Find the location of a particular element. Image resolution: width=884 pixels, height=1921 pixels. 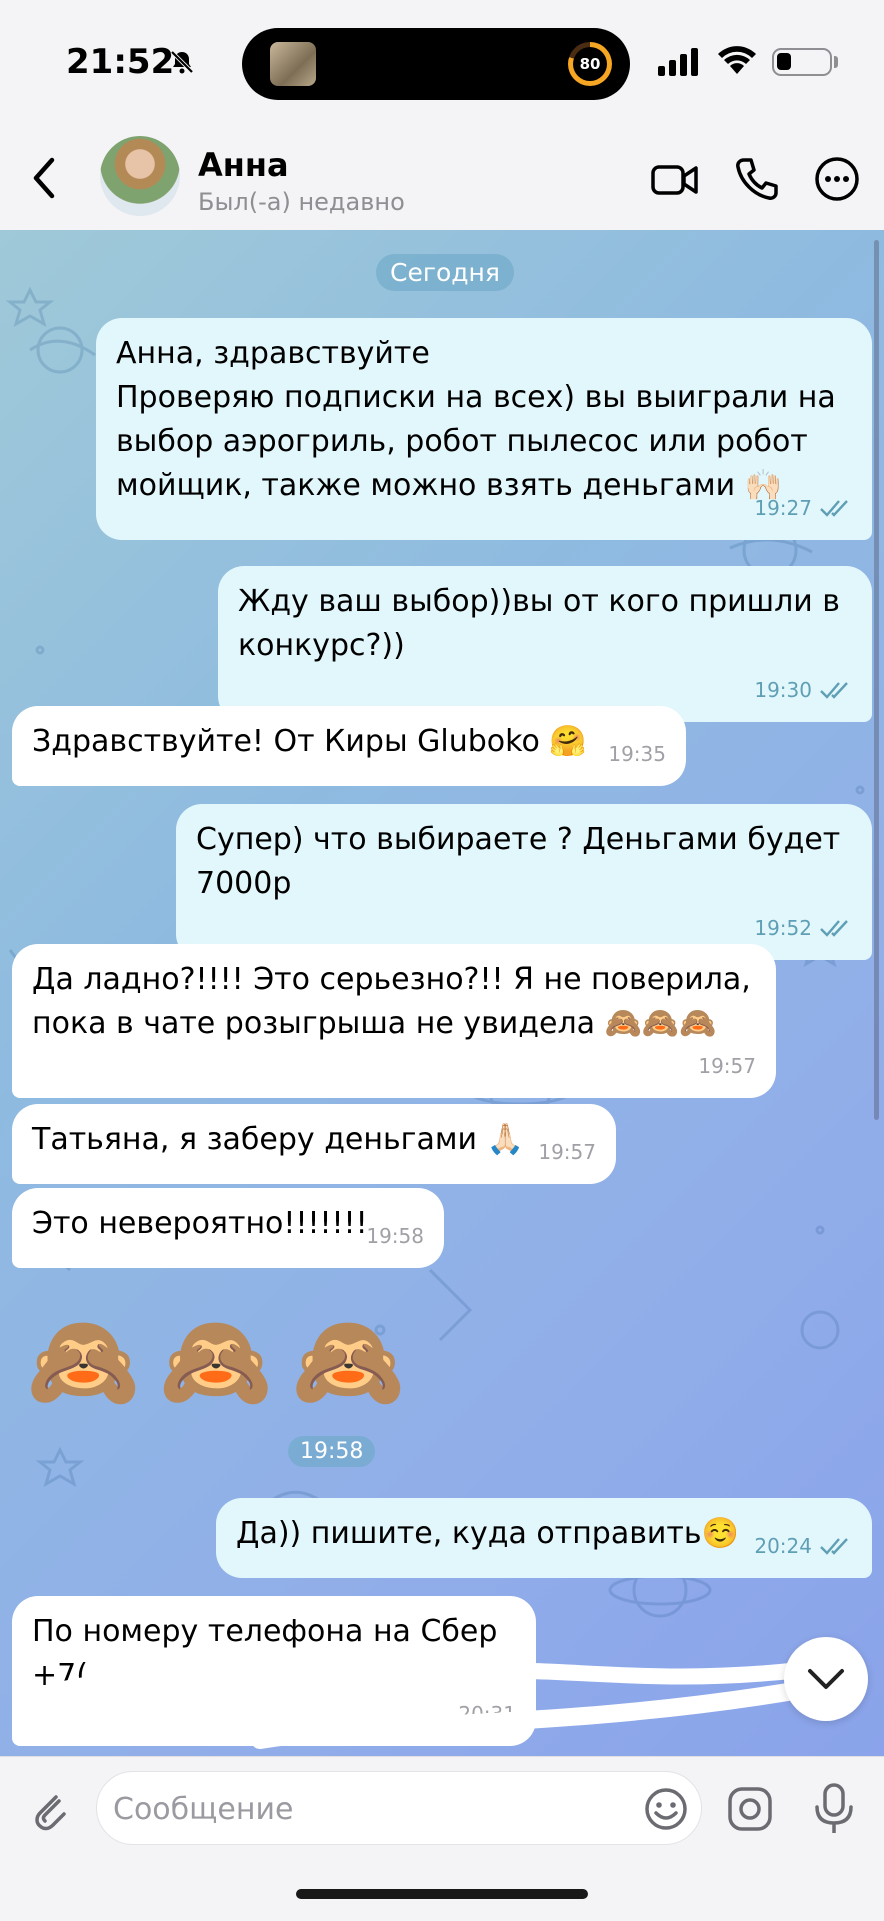

message-meta: 20:24 is located at coordinates (803, 1546).